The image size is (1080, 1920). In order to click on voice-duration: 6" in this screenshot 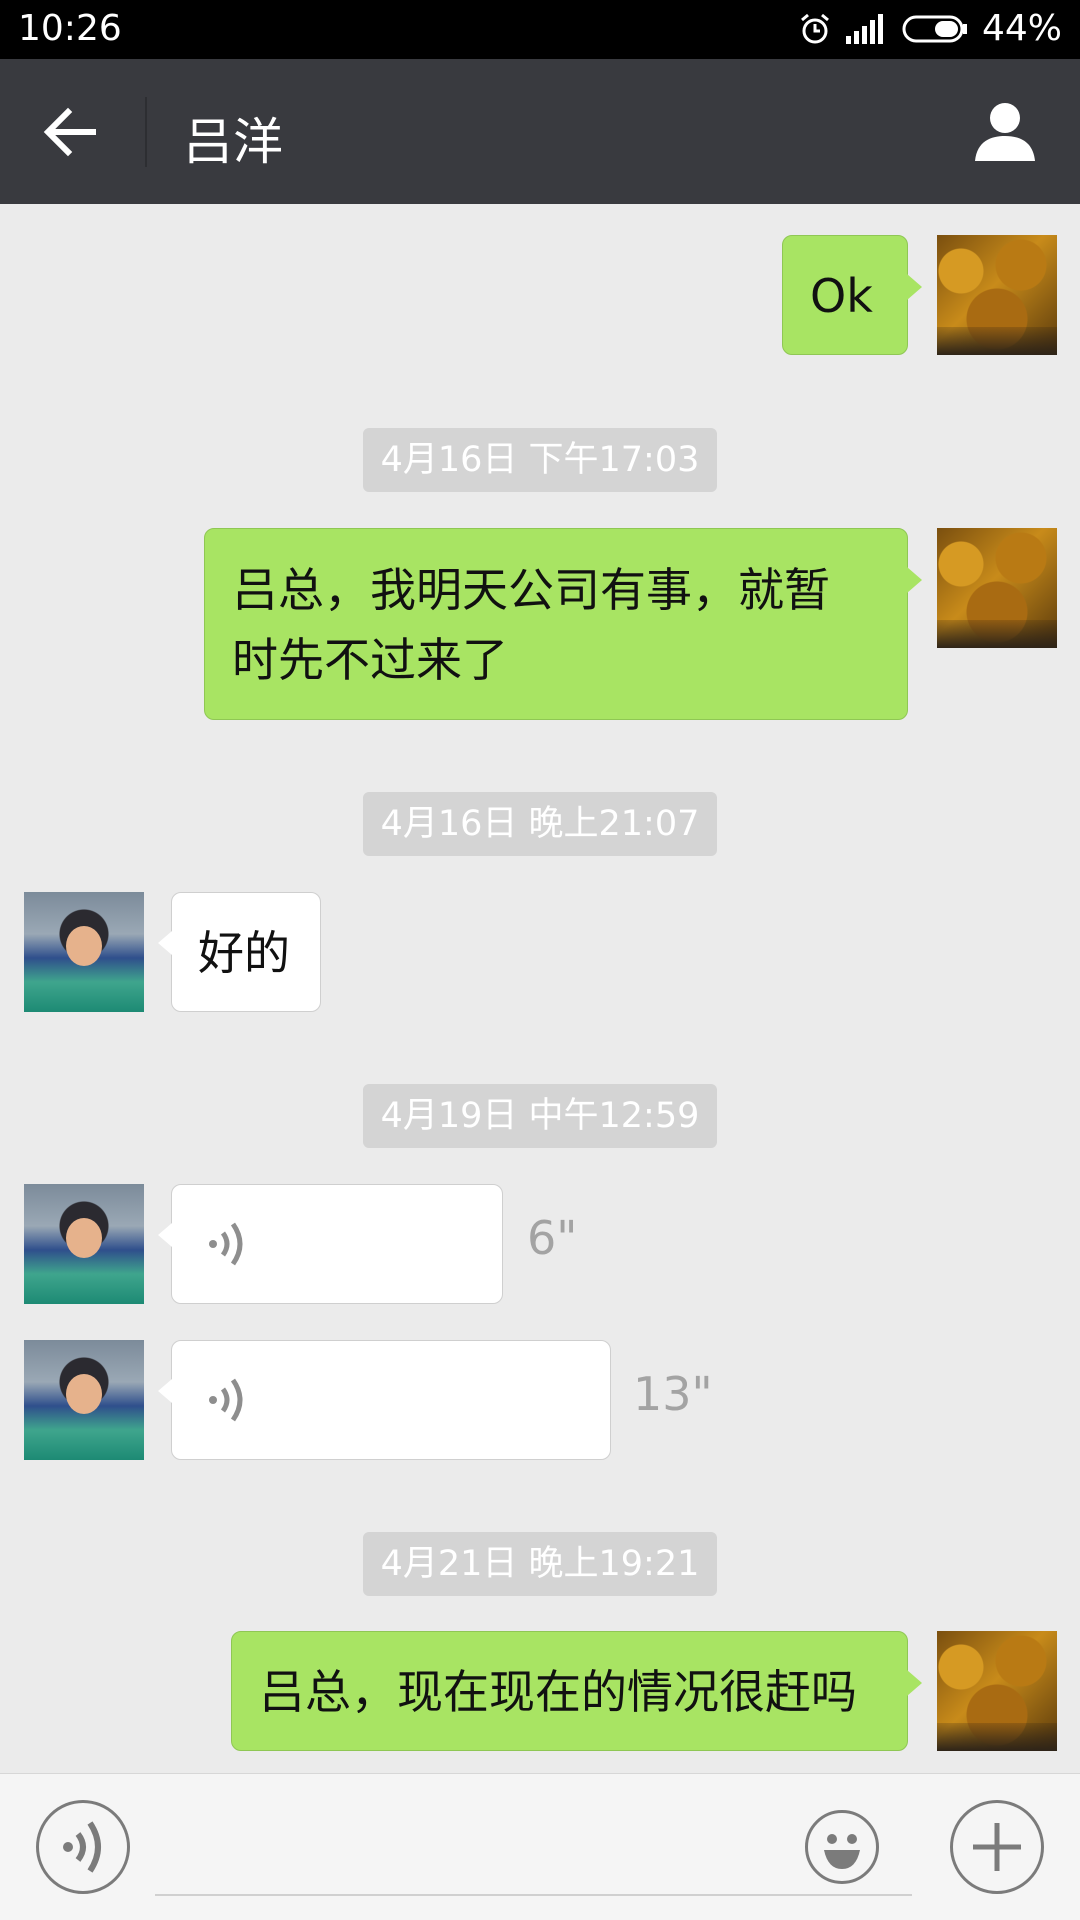, I will do `click(552, 1238)`.